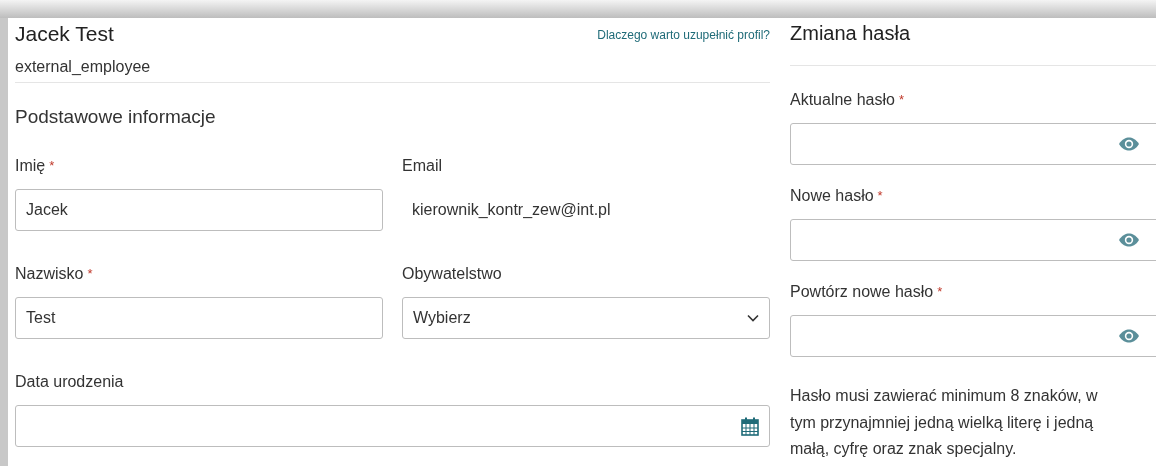 This screenshot has width=1156, height=466. I want to click on profile-role: external_employee, so click(392, 70).